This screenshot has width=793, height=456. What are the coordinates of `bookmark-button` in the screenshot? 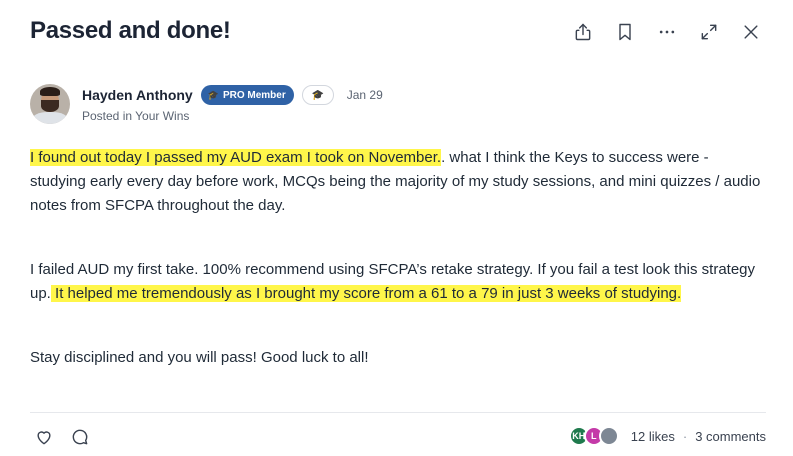 It's located at (625, 32).